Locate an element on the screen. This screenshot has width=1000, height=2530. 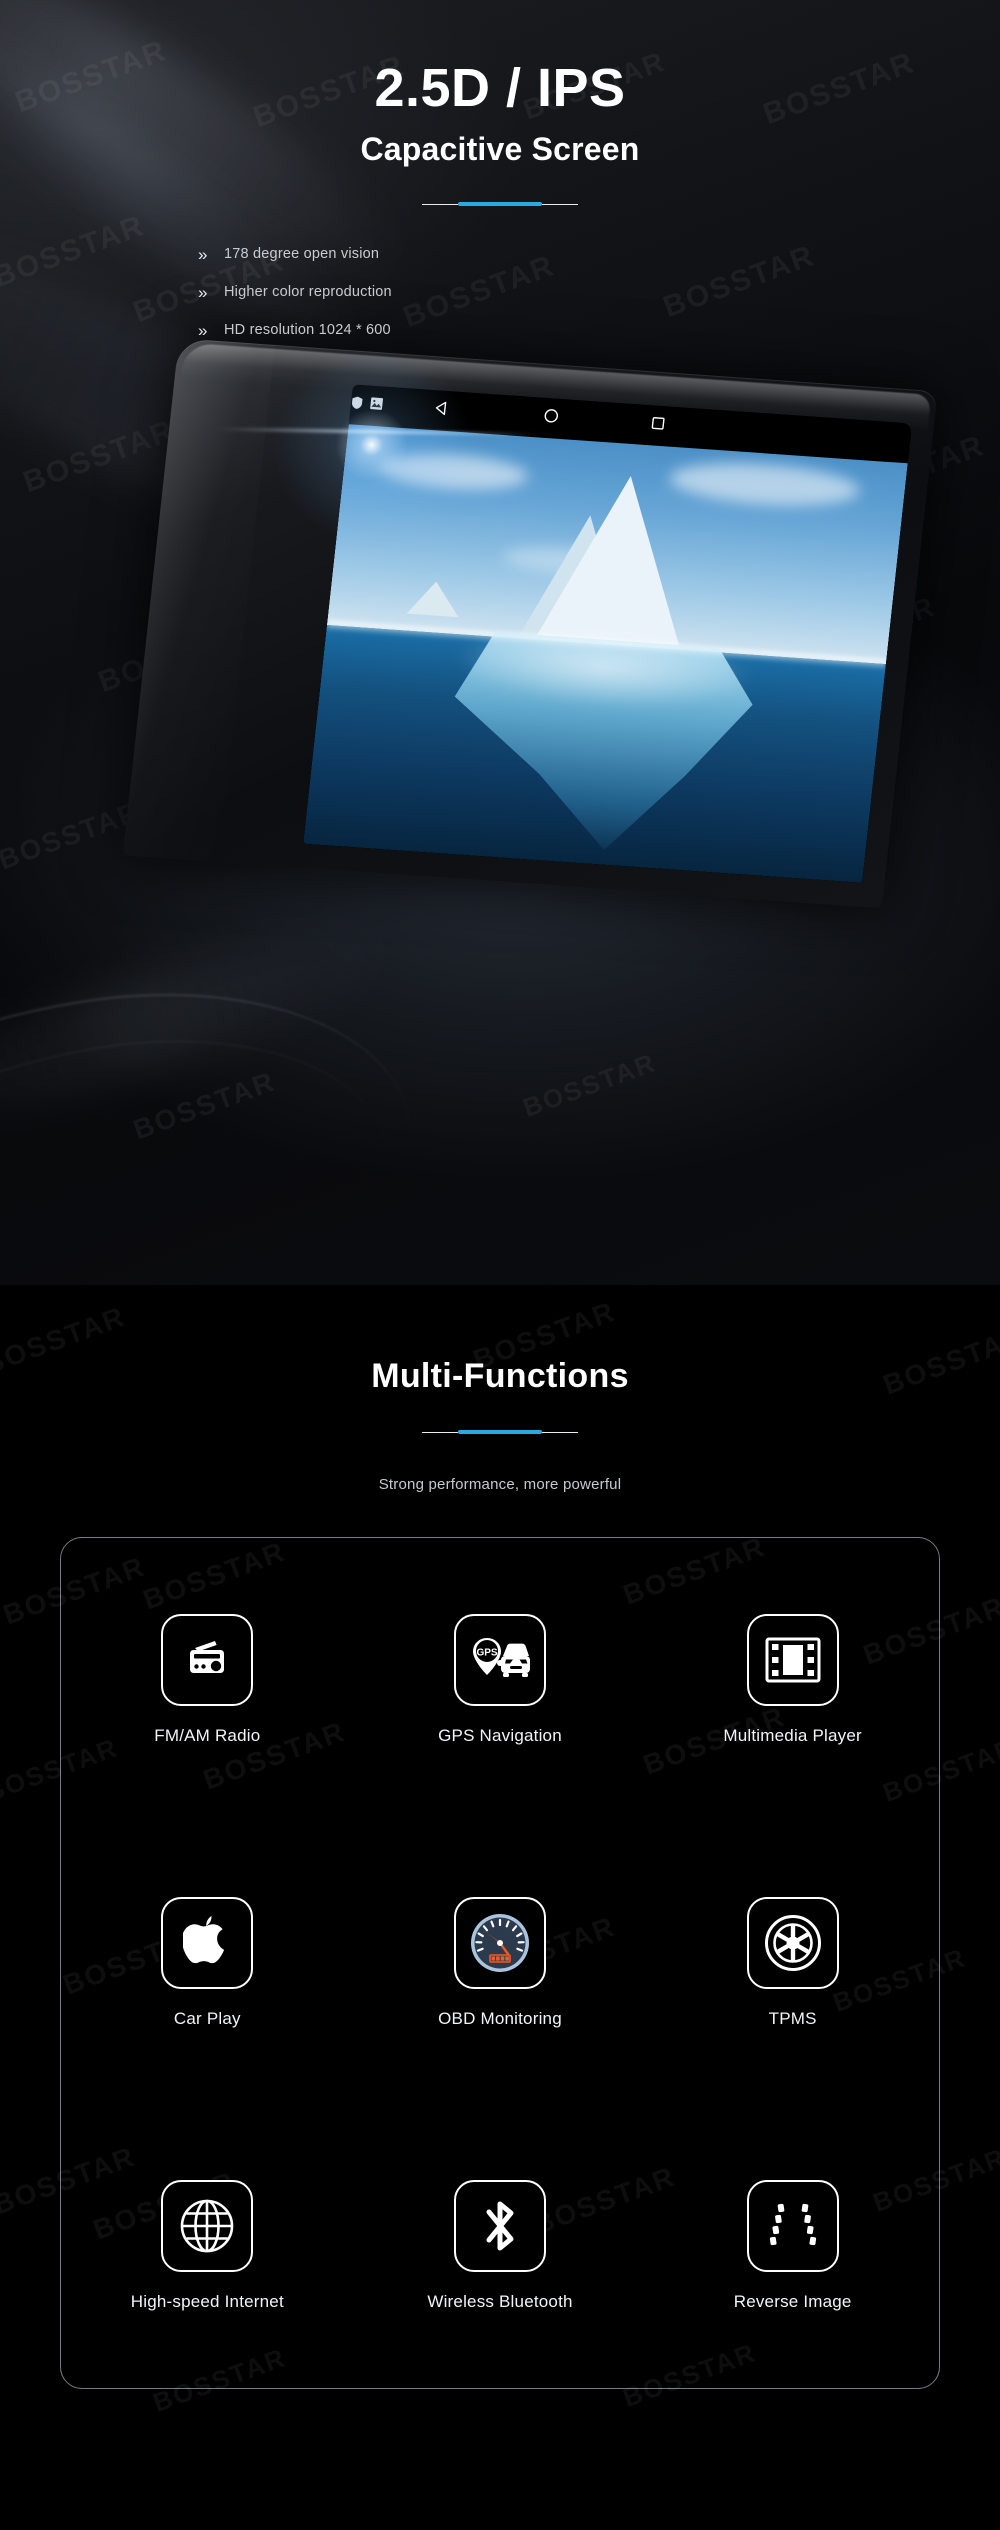
feature-bullet-label: 178 degree open vision is located at coordinates (302, 254).